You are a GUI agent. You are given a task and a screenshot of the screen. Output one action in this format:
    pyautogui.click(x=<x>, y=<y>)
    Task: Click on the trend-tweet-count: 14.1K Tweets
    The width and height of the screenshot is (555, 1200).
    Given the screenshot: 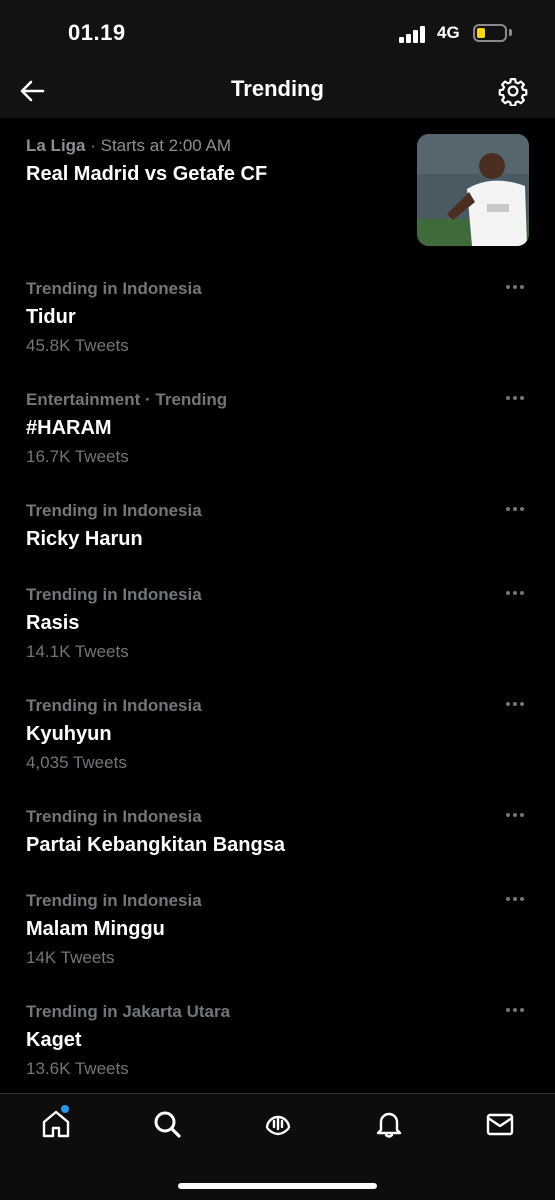 What is the action you would take?
    pyautogui.click(x=77, y=651)
    